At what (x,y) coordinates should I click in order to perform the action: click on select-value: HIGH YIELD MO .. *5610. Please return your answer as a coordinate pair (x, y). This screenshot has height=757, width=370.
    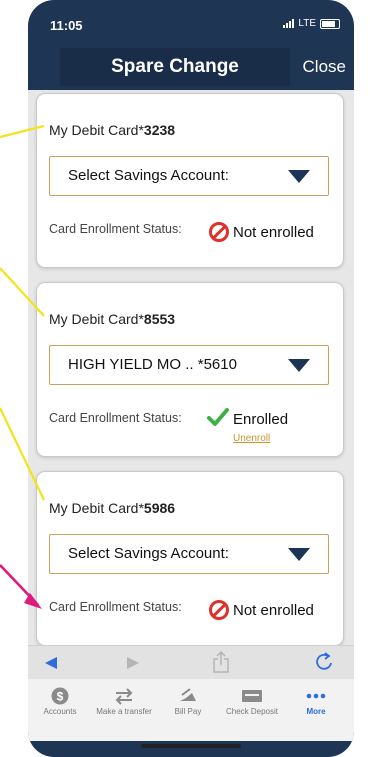
    Looking at the image, I should click on (152, 364).